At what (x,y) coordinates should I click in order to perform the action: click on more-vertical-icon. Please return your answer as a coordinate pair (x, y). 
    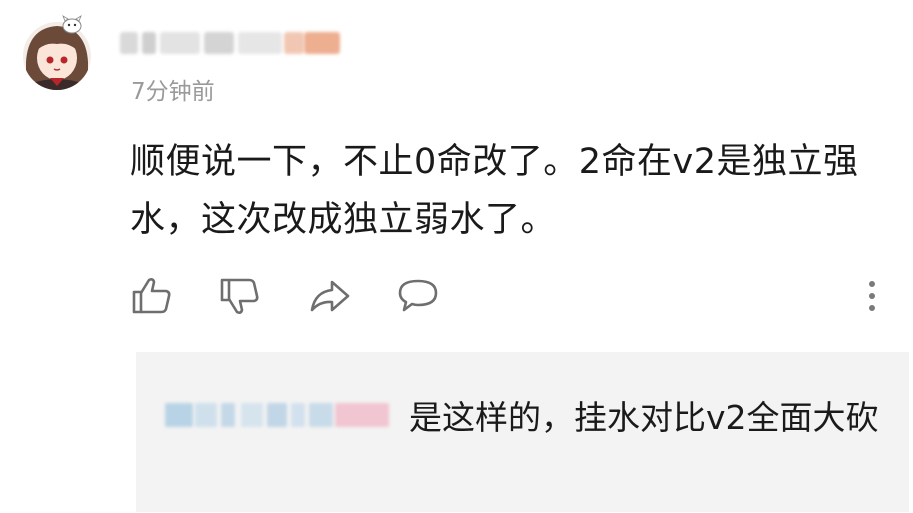
    Looking at the image, I should click on (872, 296).